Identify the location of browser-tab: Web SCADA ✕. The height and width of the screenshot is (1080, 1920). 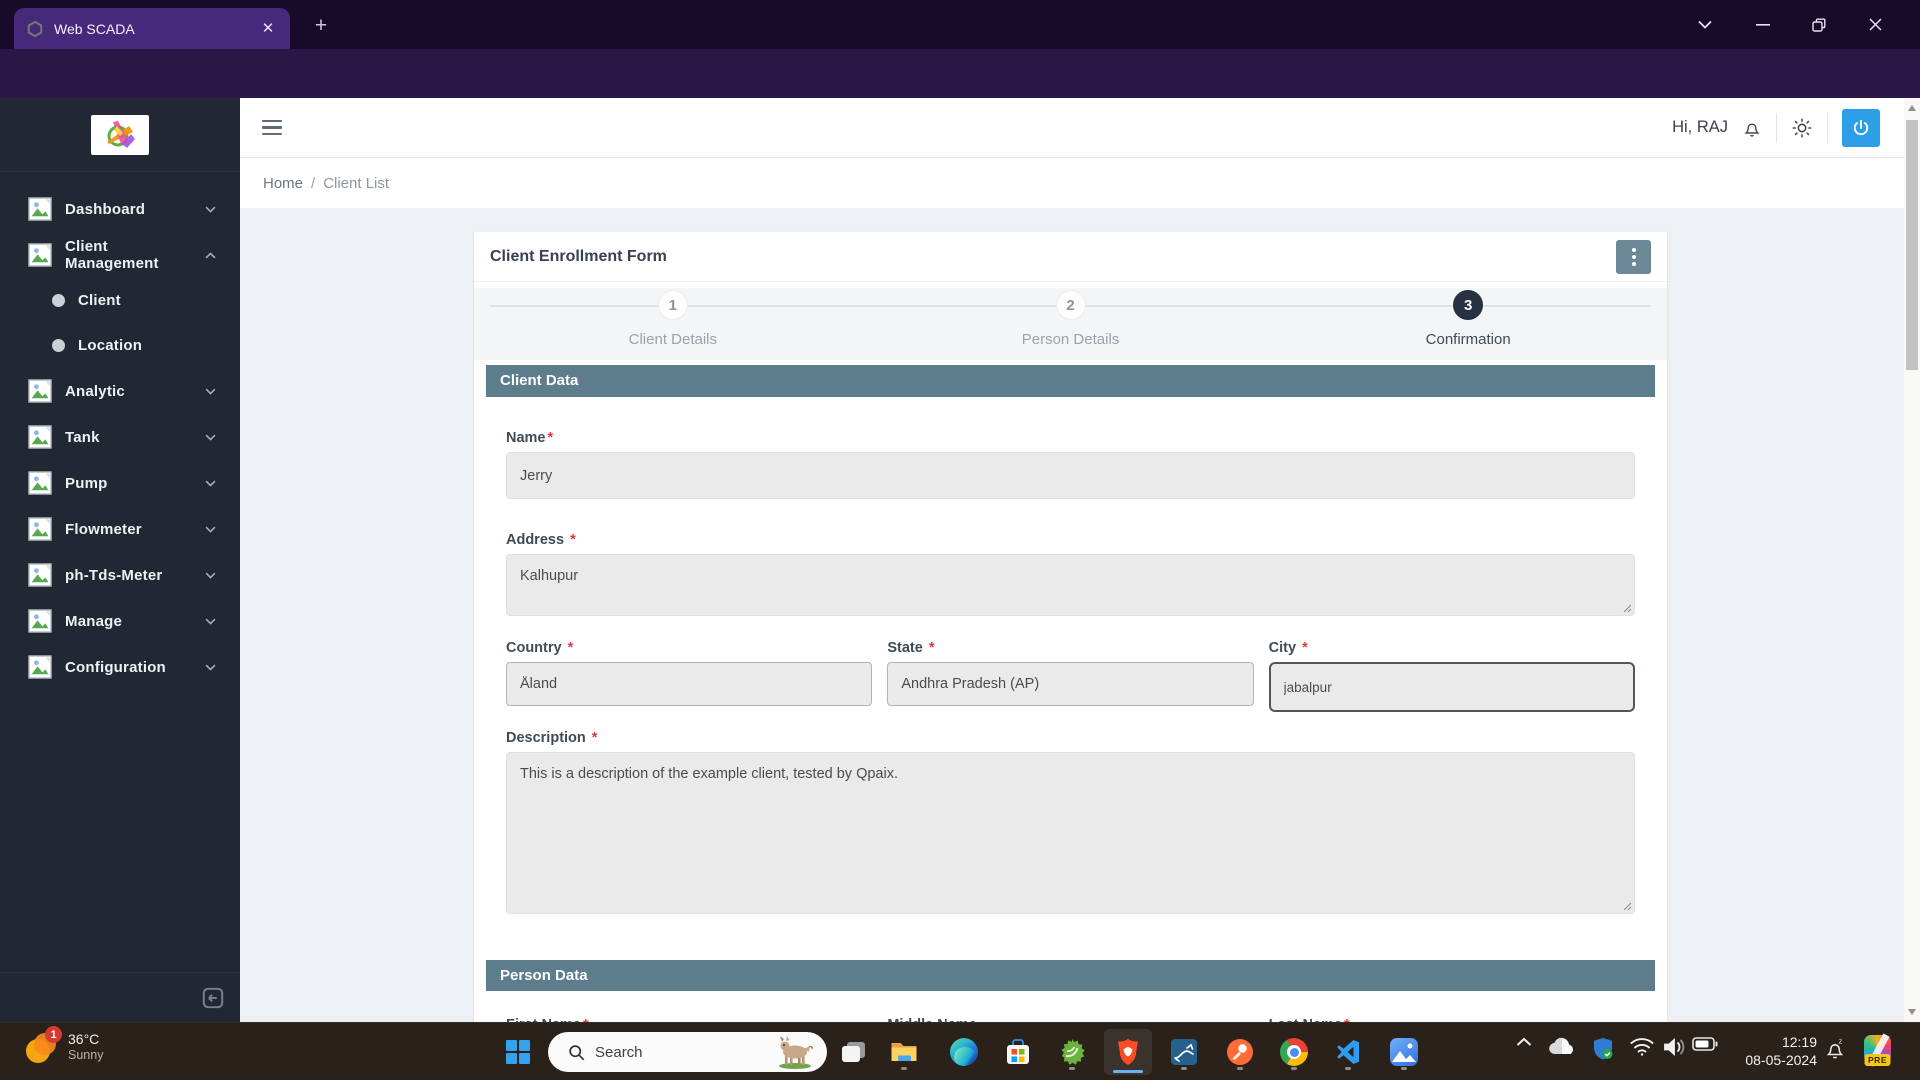
(152, 28).